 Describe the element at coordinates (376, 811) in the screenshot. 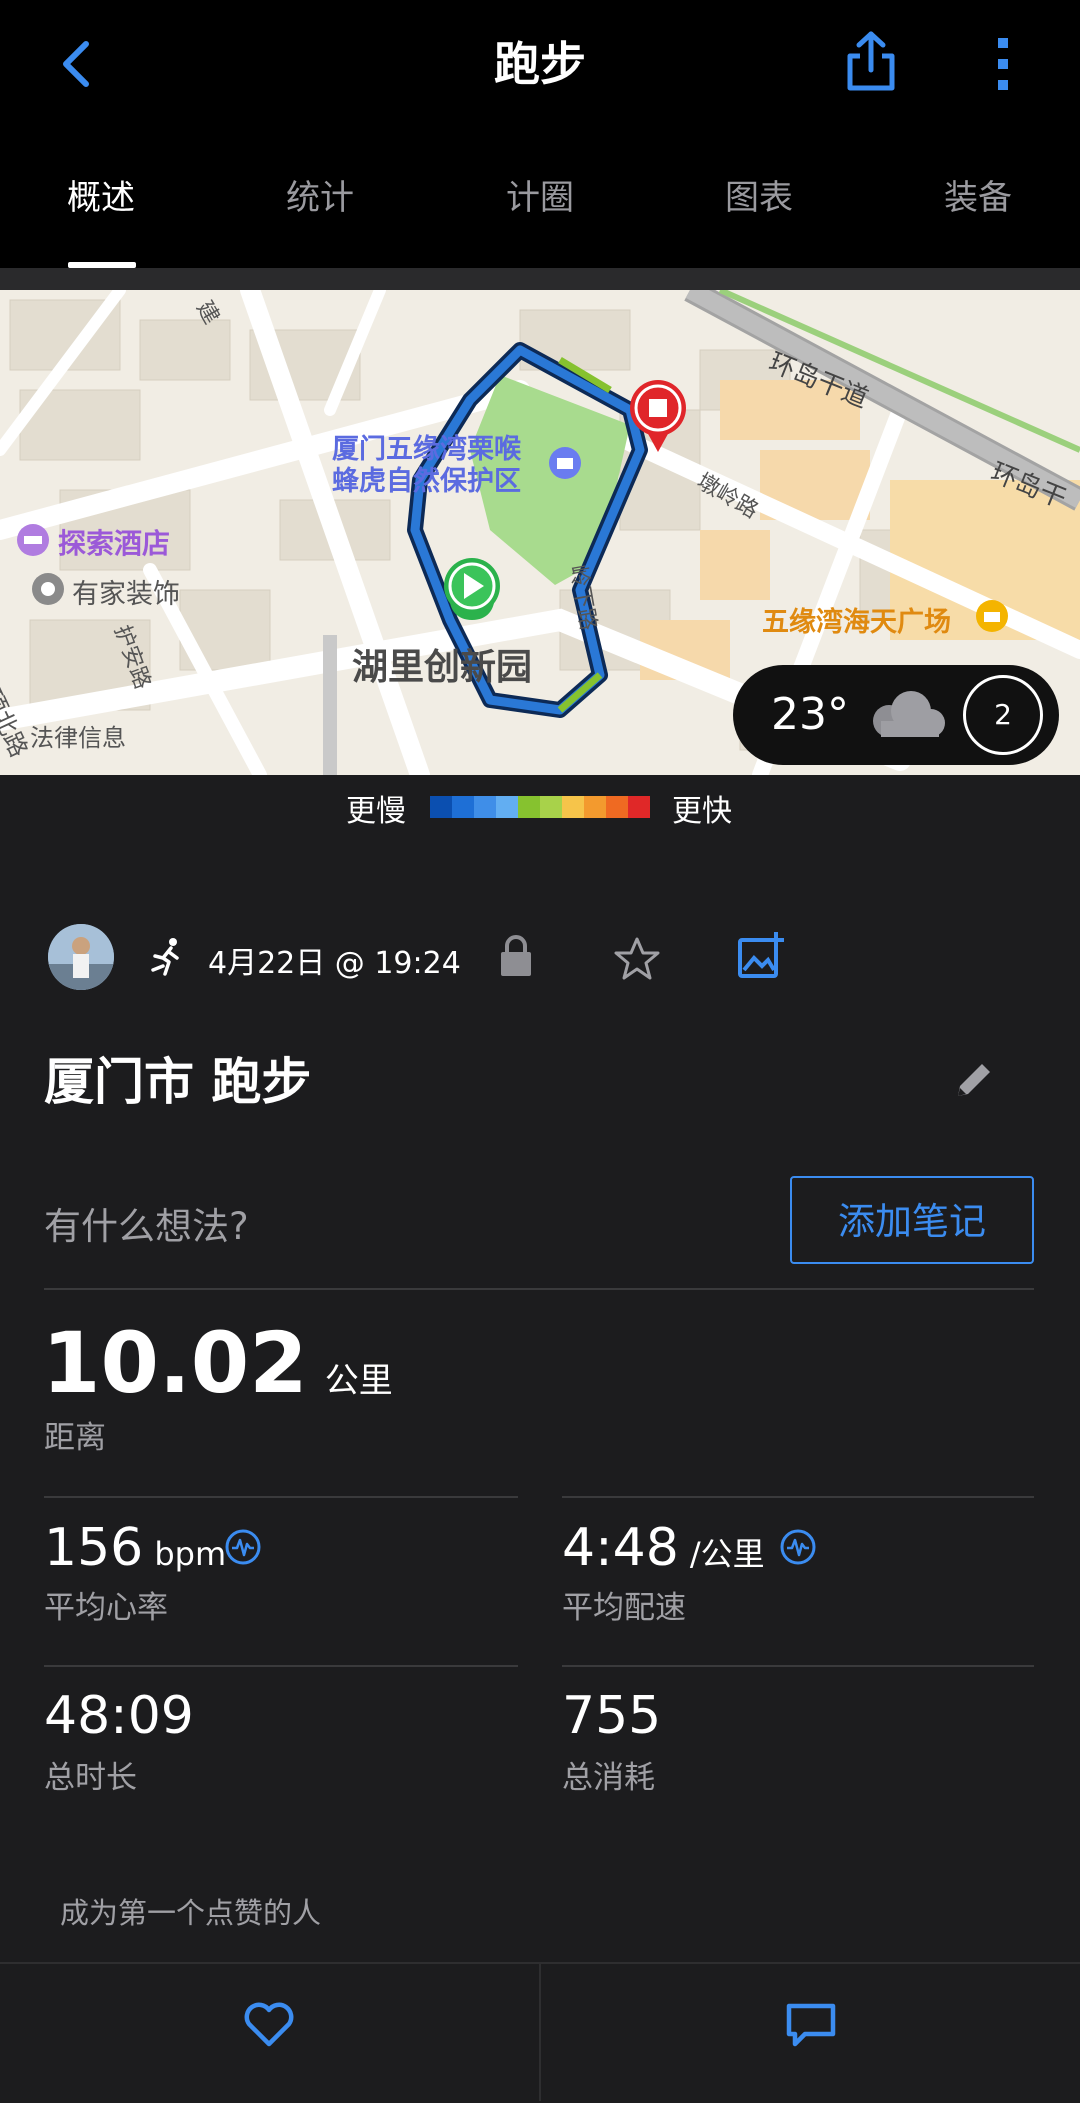

I see `pace-slower-label: 更慢` at that location.